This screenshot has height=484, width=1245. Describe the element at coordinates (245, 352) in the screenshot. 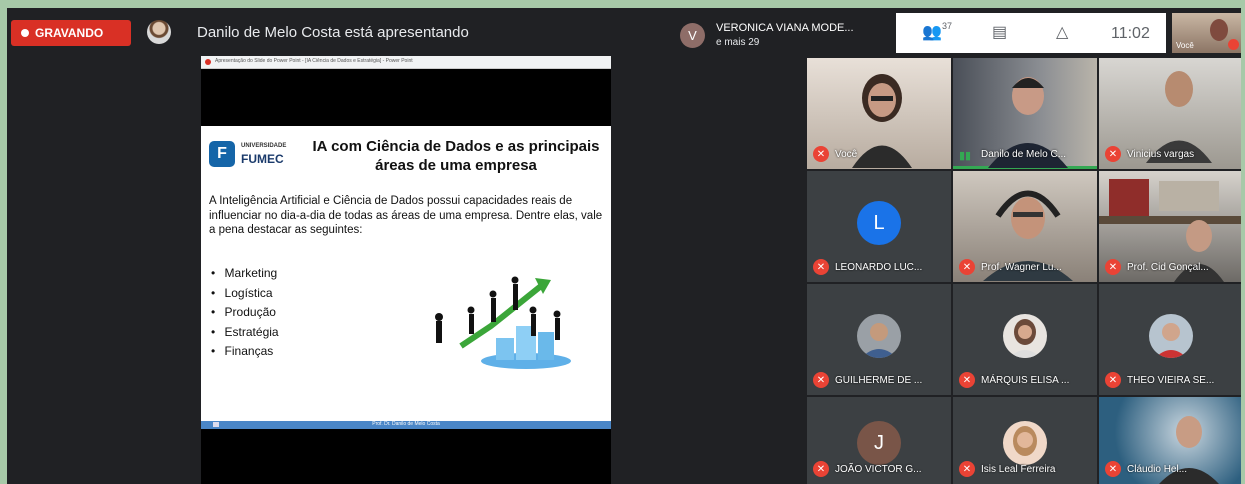

I see `bullet-item: Finanças` at that location.